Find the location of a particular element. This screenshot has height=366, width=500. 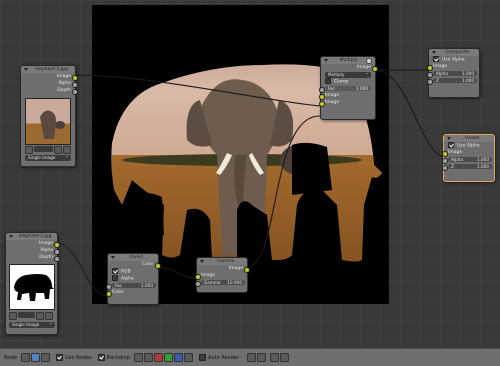

node-title: Multiply is located at coordinates (348, 60).